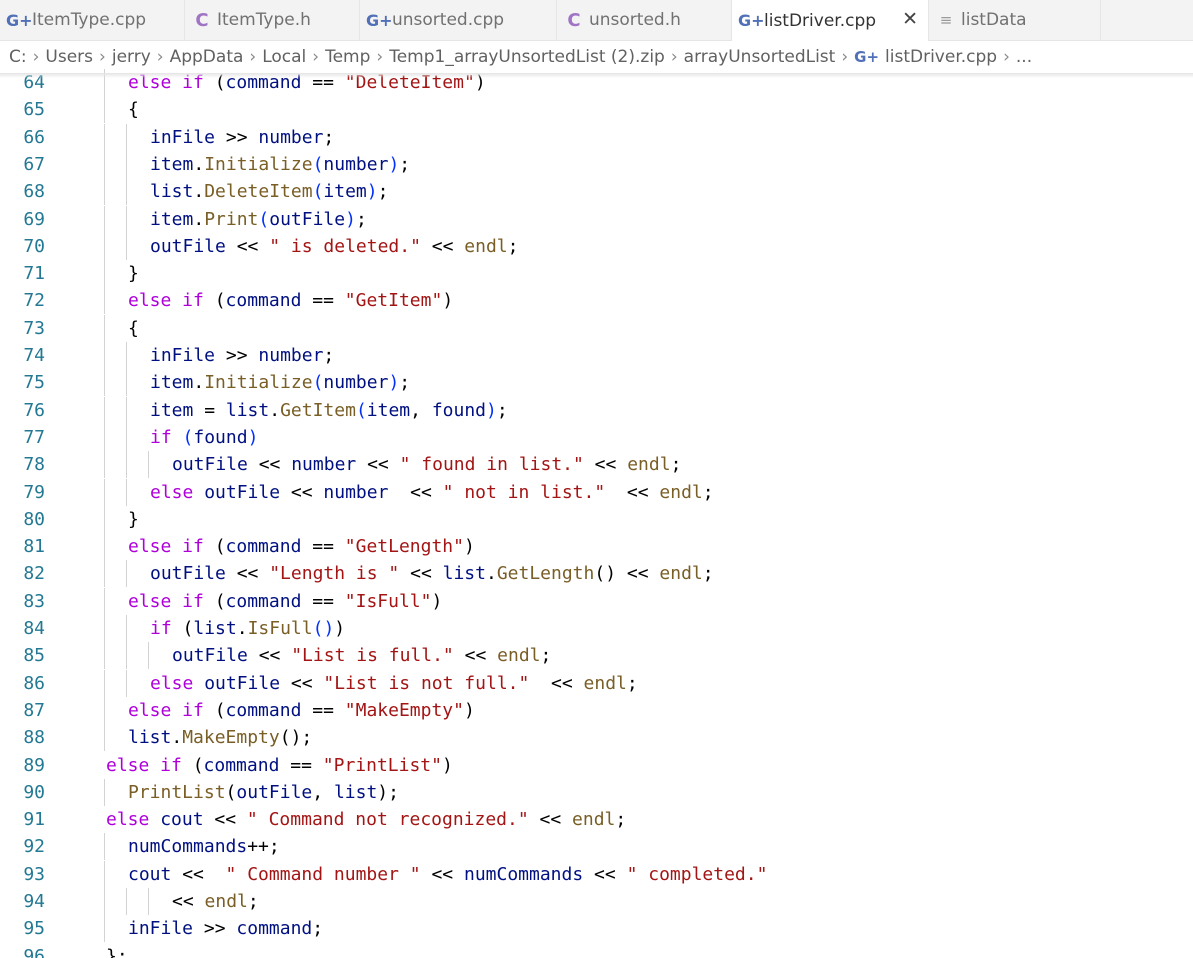  Describe the element at coordinates (18, 57) in the screenshot. I see `breadcrumb-item: C:` at that location.